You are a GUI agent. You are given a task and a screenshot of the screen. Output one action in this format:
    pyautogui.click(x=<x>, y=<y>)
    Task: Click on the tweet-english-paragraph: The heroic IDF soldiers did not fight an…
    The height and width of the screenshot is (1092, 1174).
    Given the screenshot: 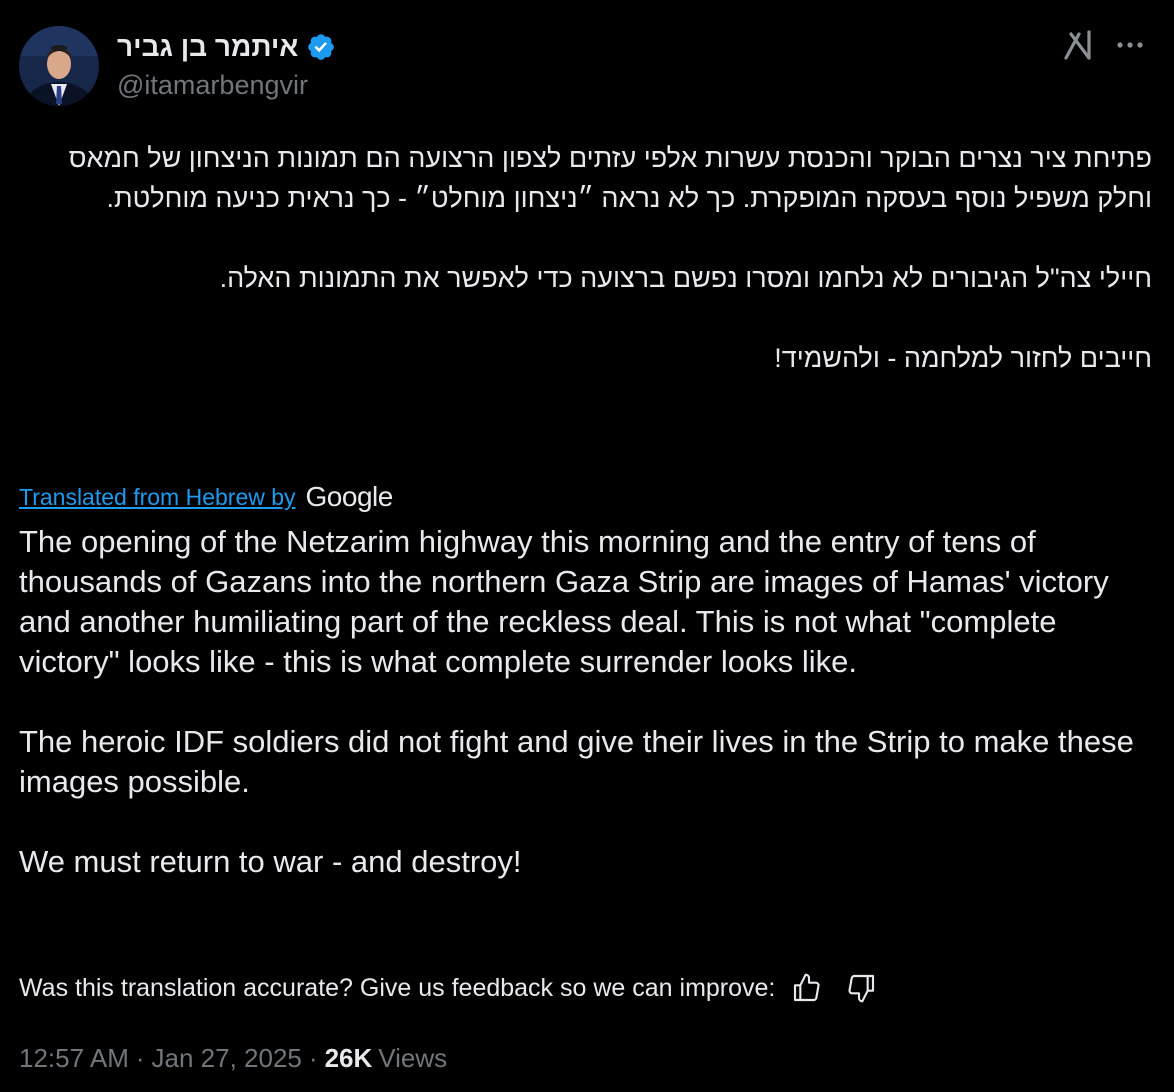 What is the action you would take?
    pyautogui.click(x=576, y=761)
    